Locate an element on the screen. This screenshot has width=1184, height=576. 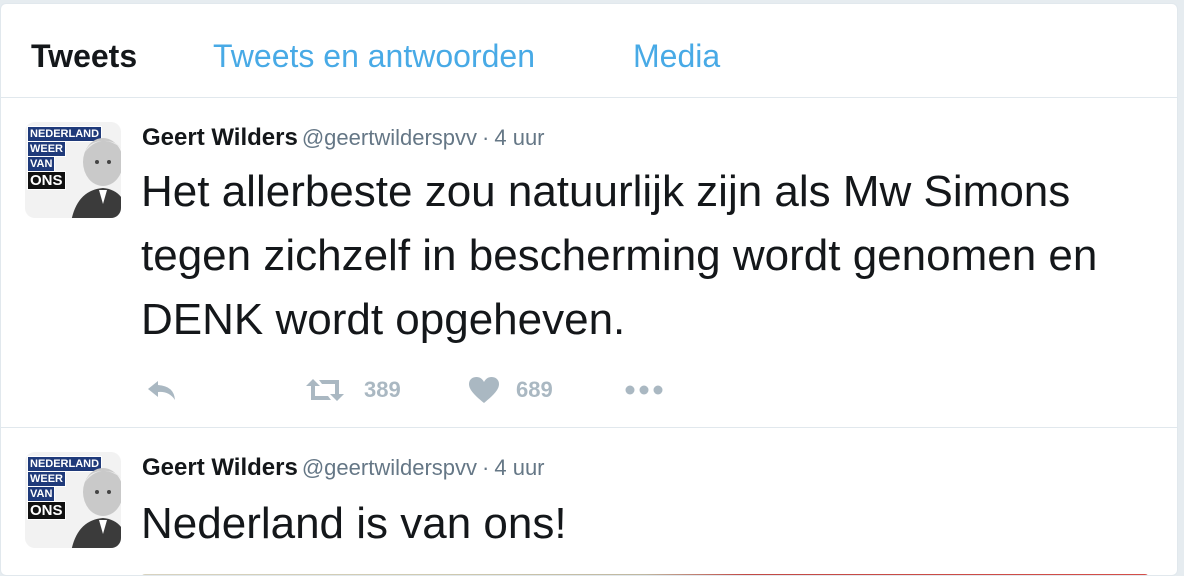
retweet-icon is located at coordinates (325, 390).